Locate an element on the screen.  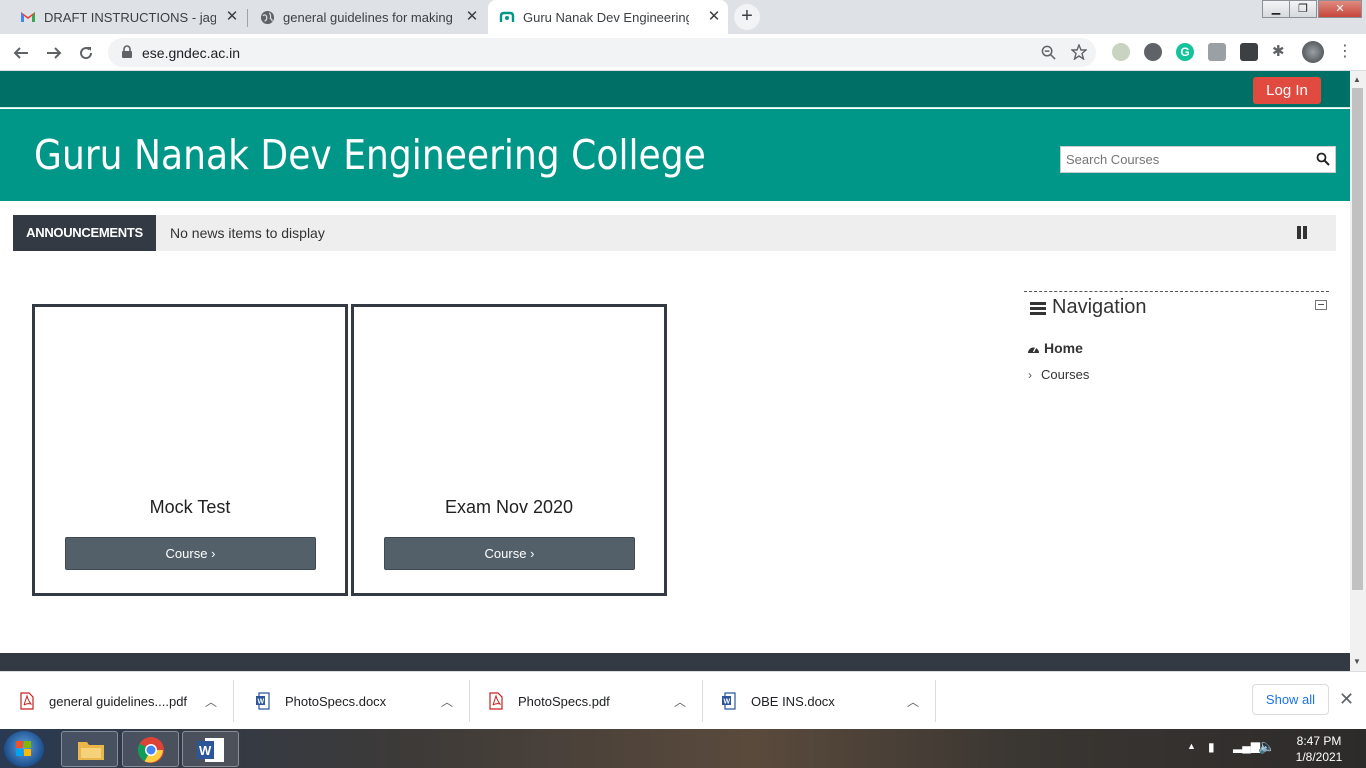
word-taskbar-button: W is located at coordinates (210, 749).